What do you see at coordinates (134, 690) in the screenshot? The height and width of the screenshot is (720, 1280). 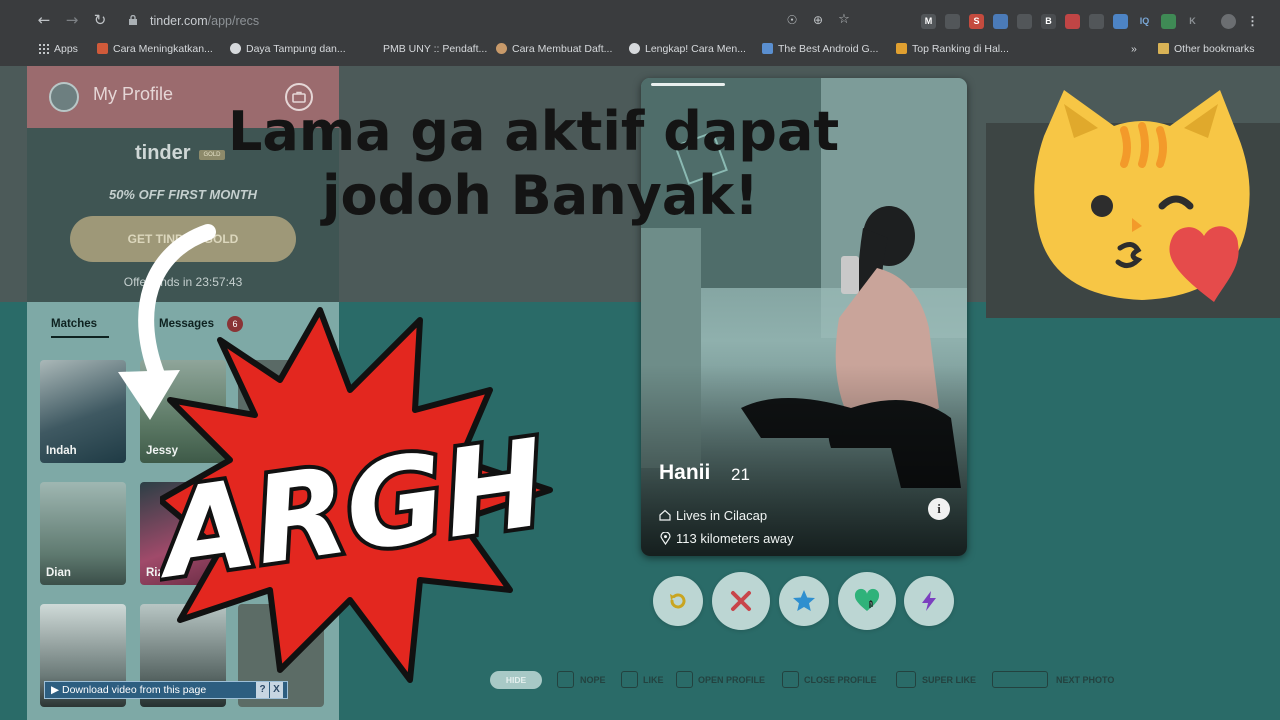 I see `download-text: Download video from this page` at bounding box center [134, 690].